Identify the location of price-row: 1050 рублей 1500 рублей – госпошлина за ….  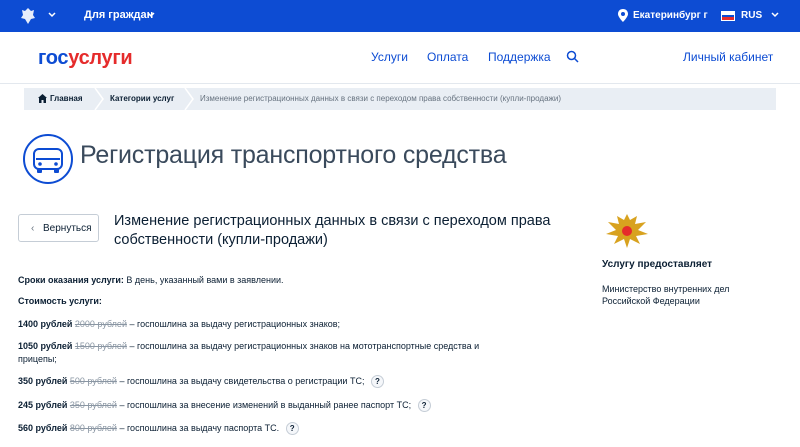
(249, 352).